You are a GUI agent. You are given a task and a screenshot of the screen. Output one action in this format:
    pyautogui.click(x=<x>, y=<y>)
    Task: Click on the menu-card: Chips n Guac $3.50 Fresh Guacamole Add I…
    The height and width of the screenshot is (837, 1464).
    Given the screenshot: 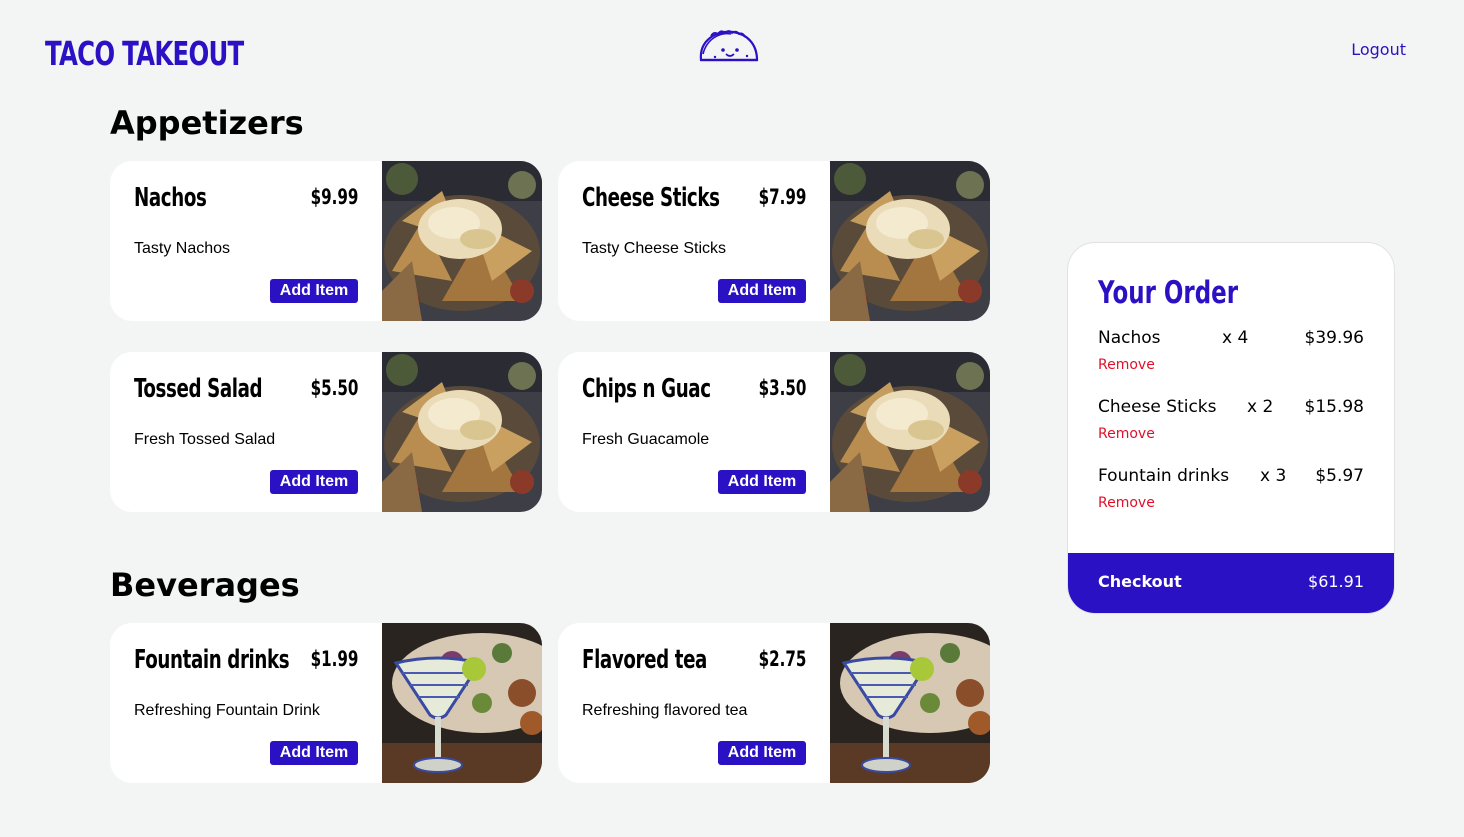 What is the action you would take?
    pyautogui.click(x=774, y=432)
    